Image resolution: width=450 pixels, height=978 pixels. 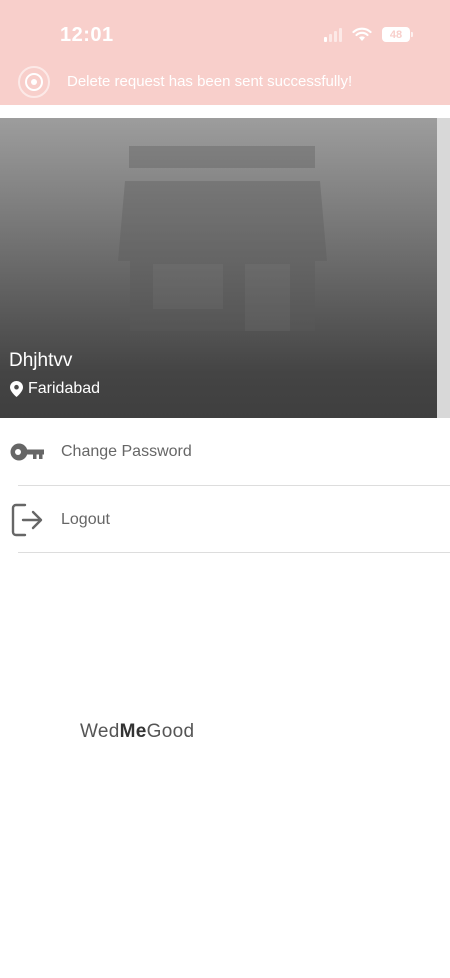 I want to click on vendor-location: Faridabad, so click(x=55, y=389).